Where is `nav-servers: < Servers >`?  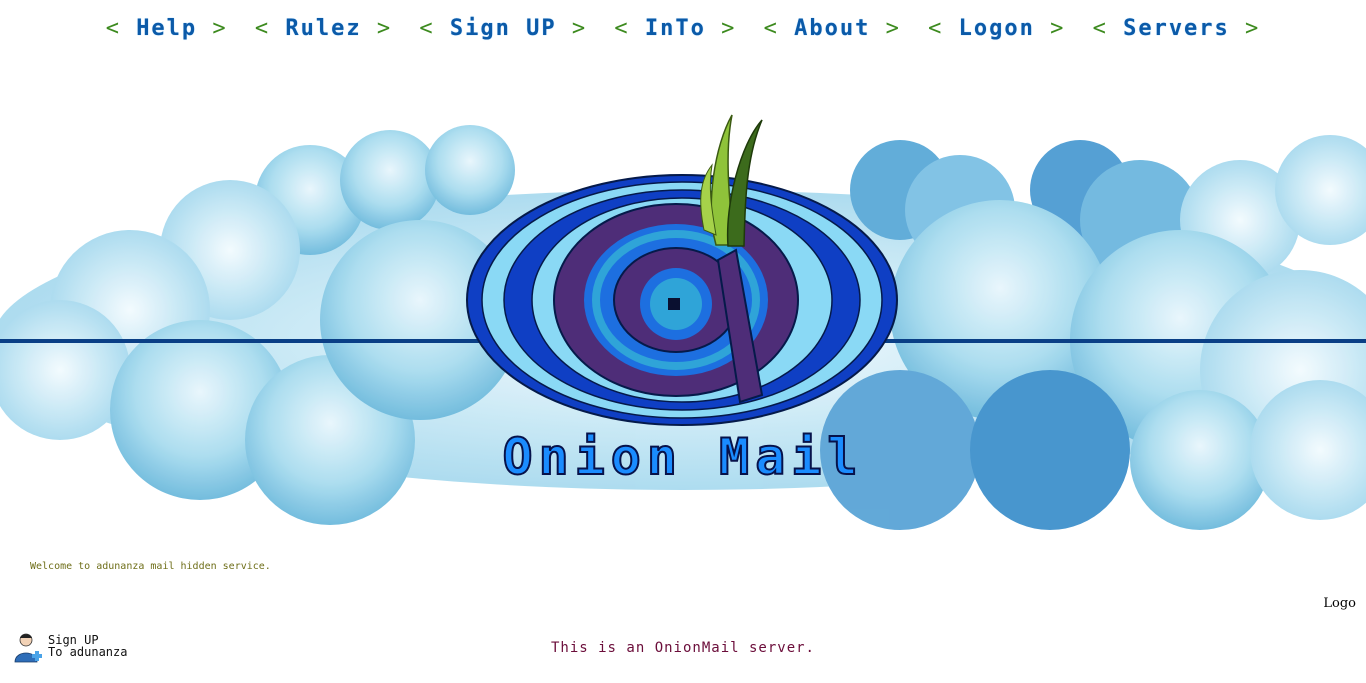 nav-servers: < Servers > is located at coordinates (1177, 28).